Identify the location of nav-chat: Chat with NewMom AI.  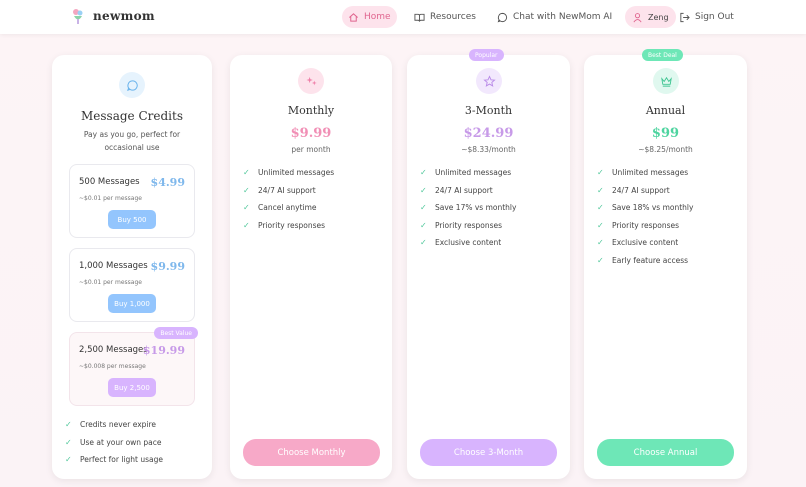
(554, 17).